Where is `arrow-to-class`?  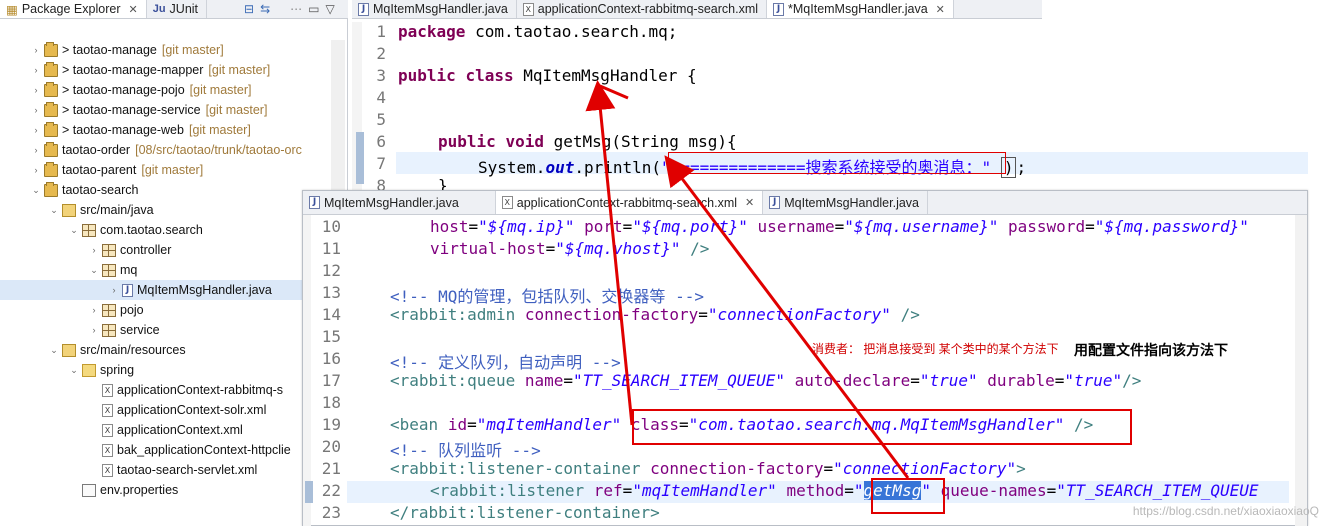 arrow-to-class is located at coordinates (609, 253).